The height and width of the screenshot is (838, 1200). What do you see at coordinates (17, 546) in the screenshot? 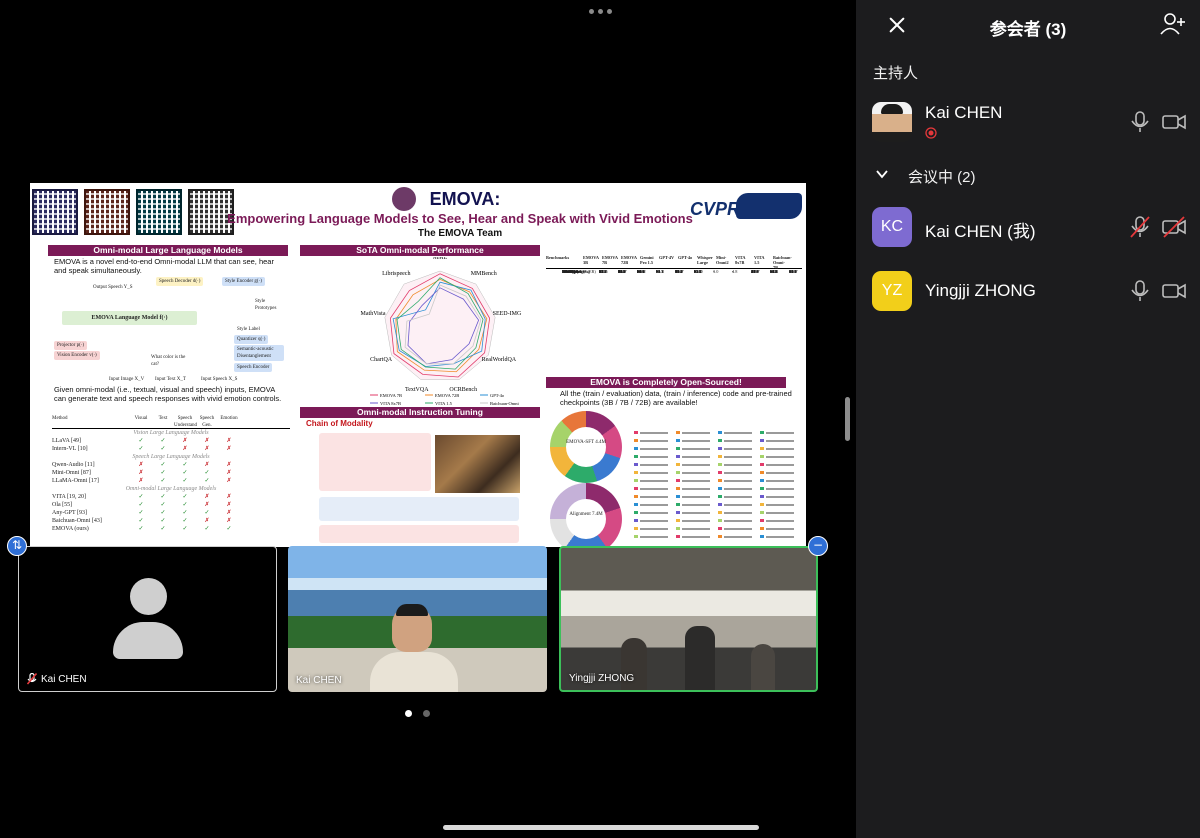
I see `pin-icon: ⇅` at bounding box center [17, 546].